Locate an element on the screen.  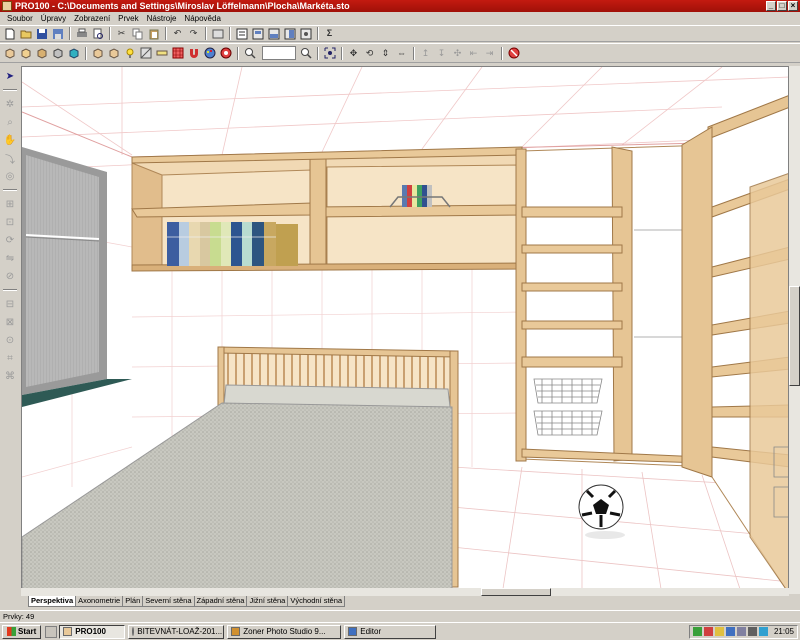
pointer-icon: ➤ is located at coordinates (10, 76).